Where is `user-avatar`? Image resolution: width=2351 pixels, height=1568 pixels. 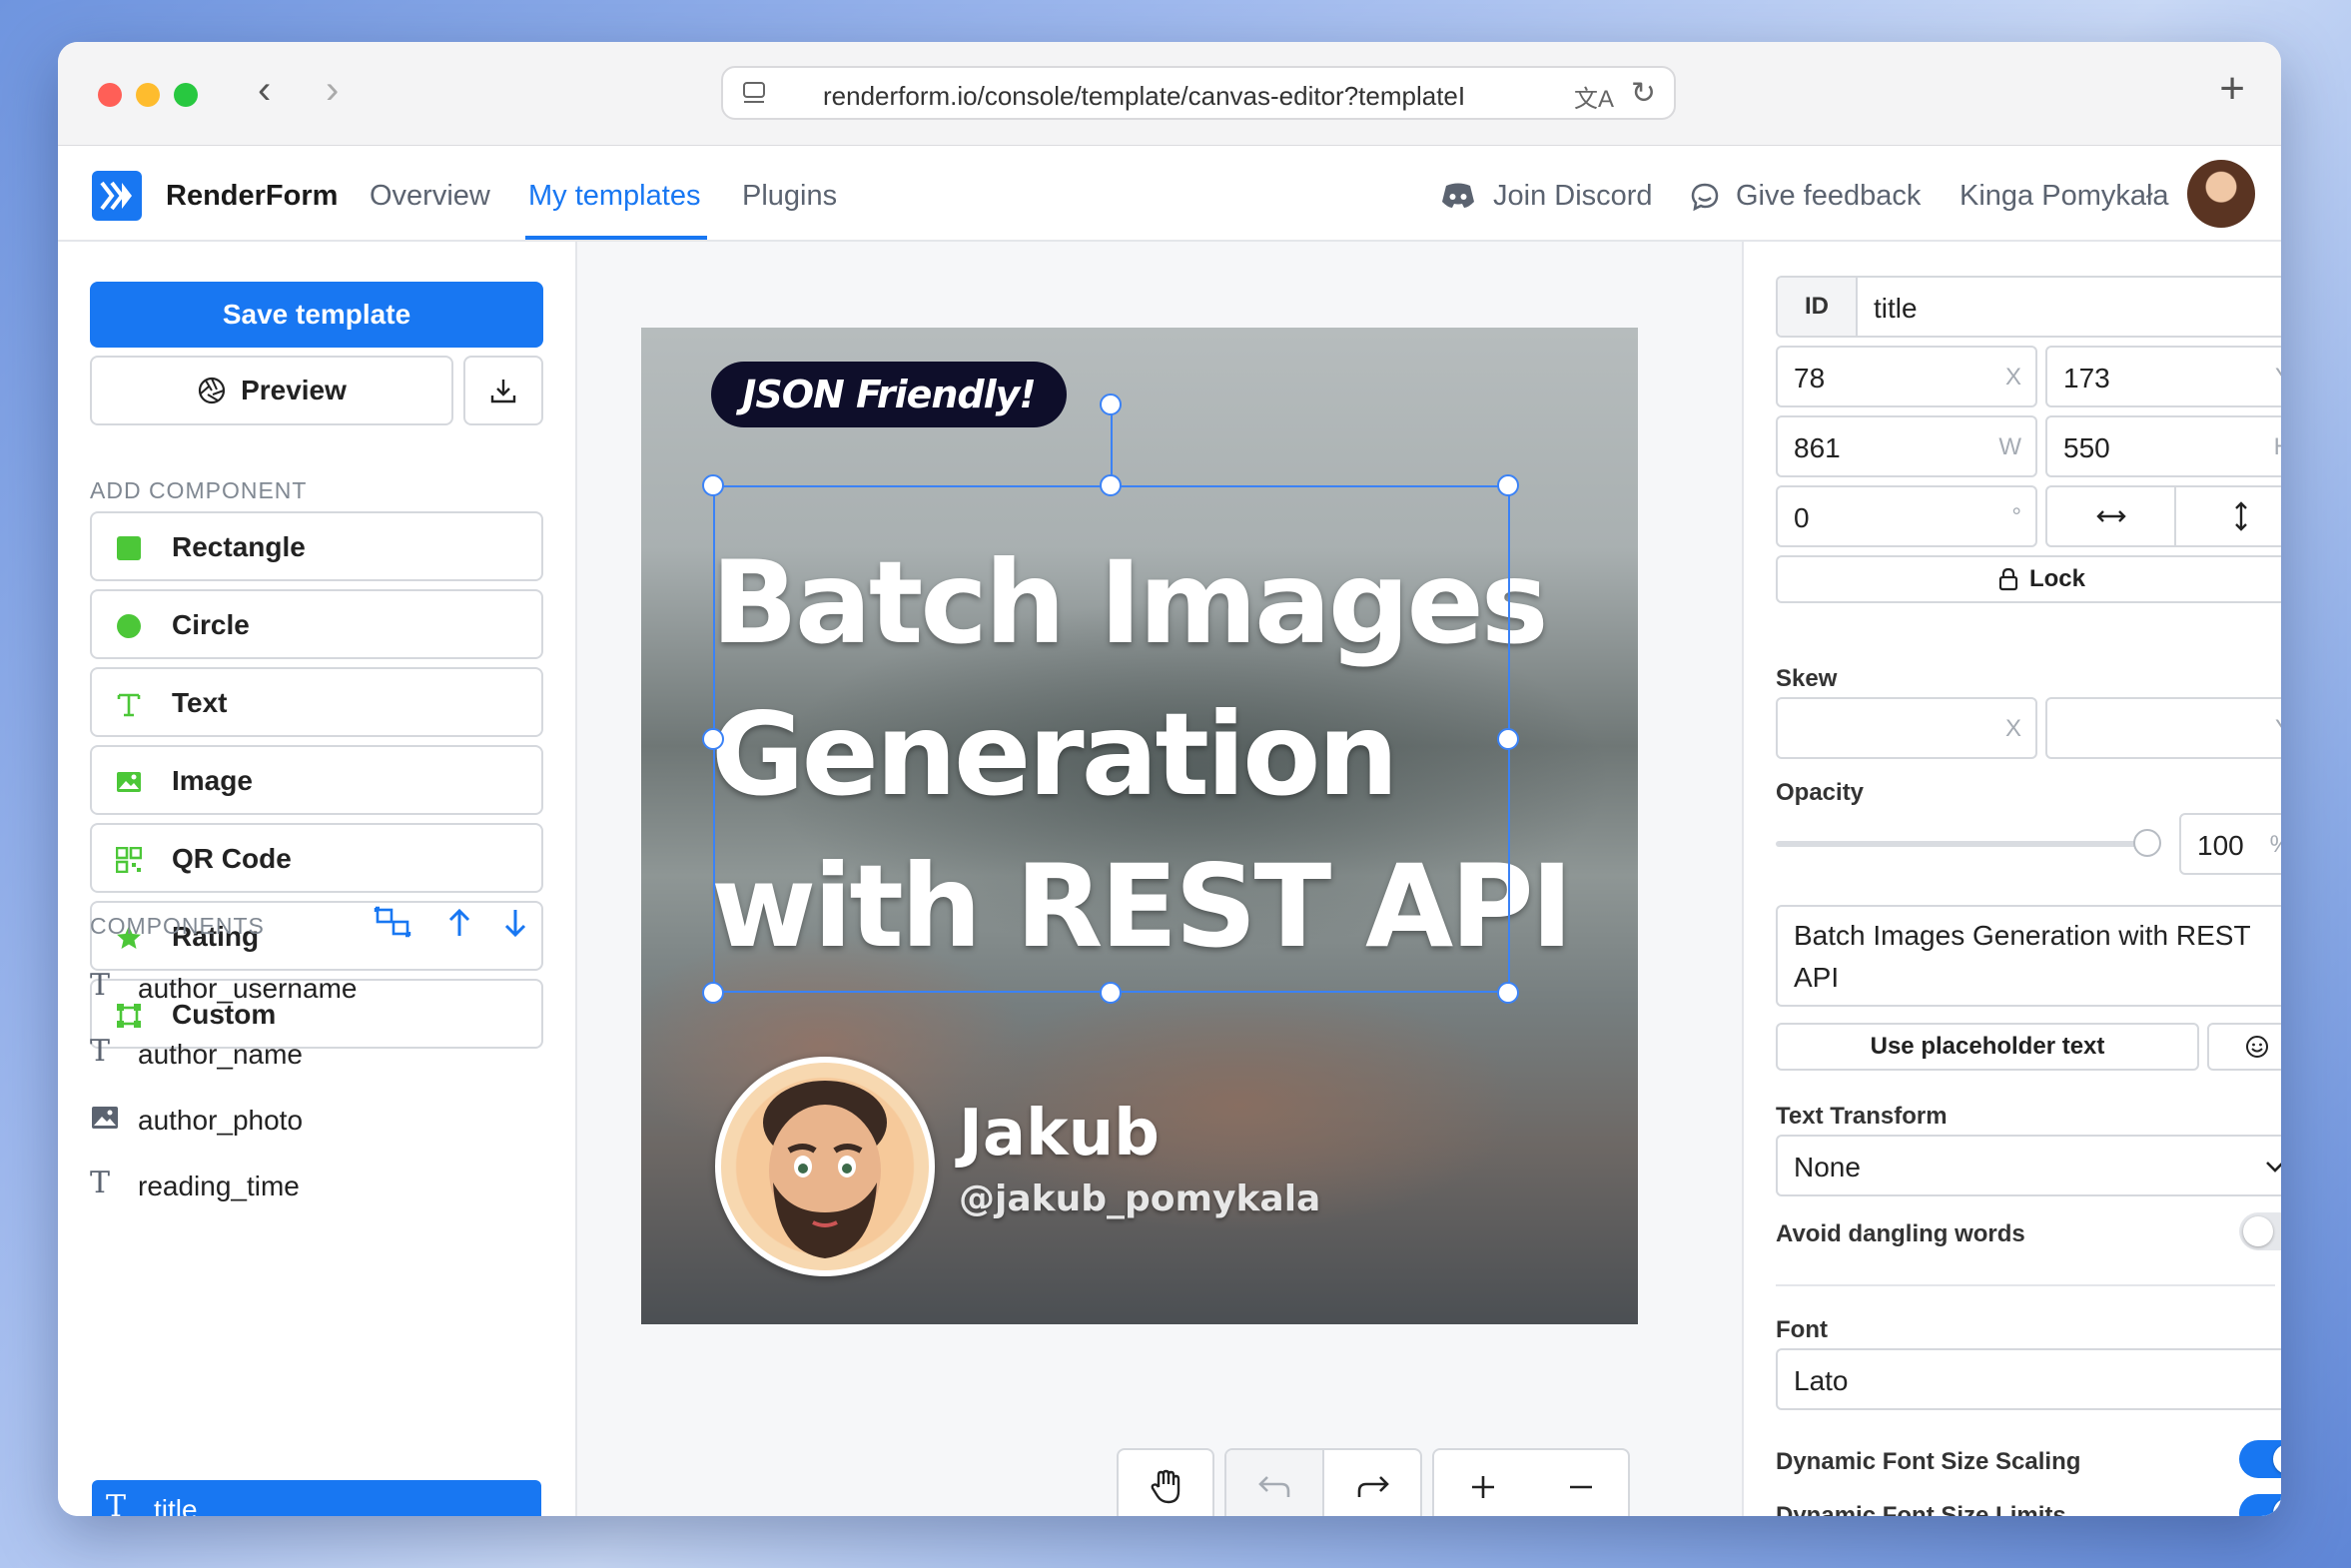
user-avatar is located at coordinates (2221, 194).